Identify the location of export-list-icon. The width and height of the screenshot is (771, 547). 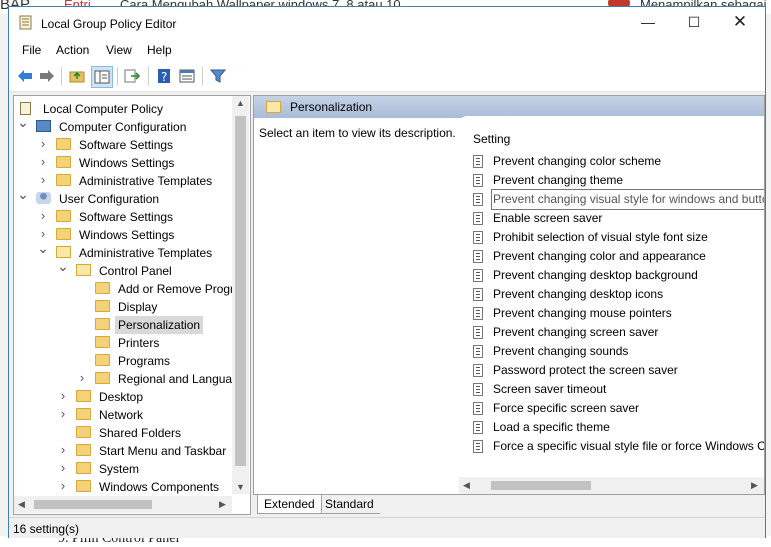
(132, 76).